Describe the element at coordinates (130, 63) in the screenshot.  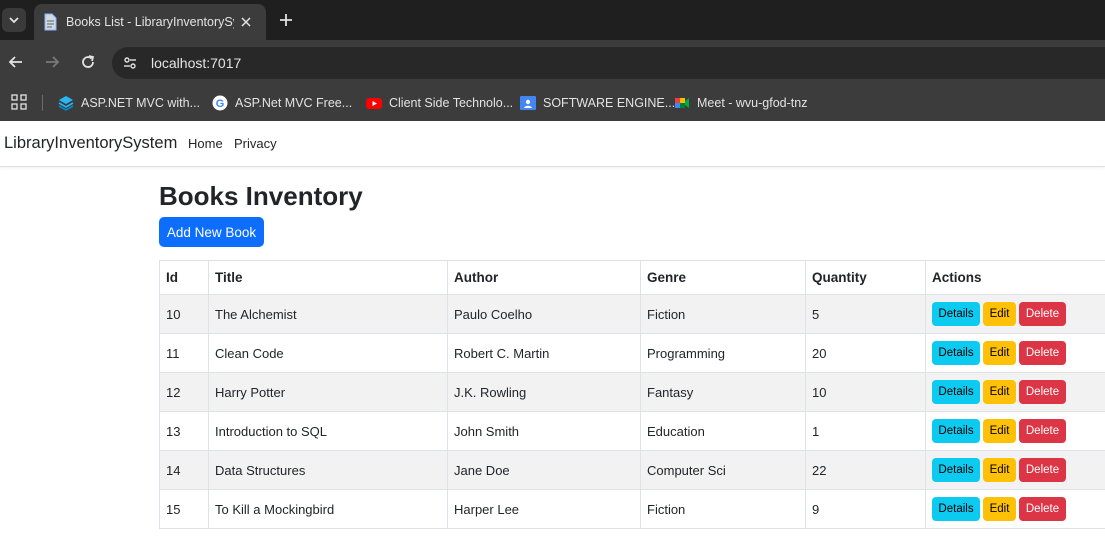
I see `site-info-icon` at that location.